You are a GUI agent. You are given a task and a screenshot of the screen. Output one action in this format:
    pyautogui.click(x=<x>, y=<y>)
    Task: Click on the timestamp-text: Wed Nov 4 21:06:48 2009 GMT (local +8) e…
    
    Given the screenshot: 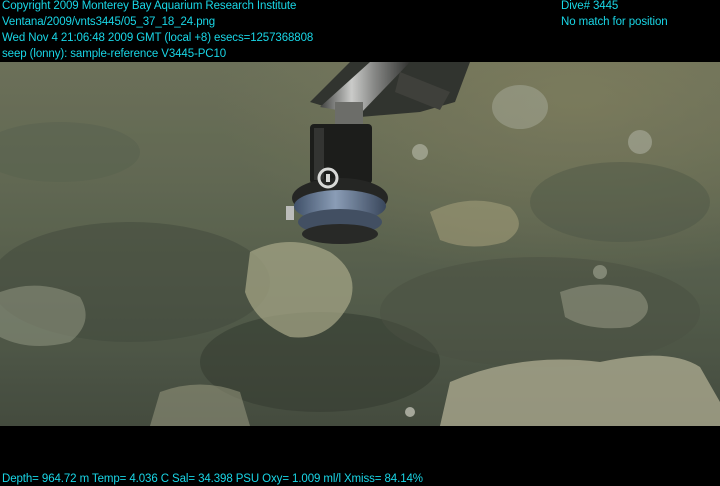 What is the action you would take?
    pyautogui.click(x=158, y=38)
    